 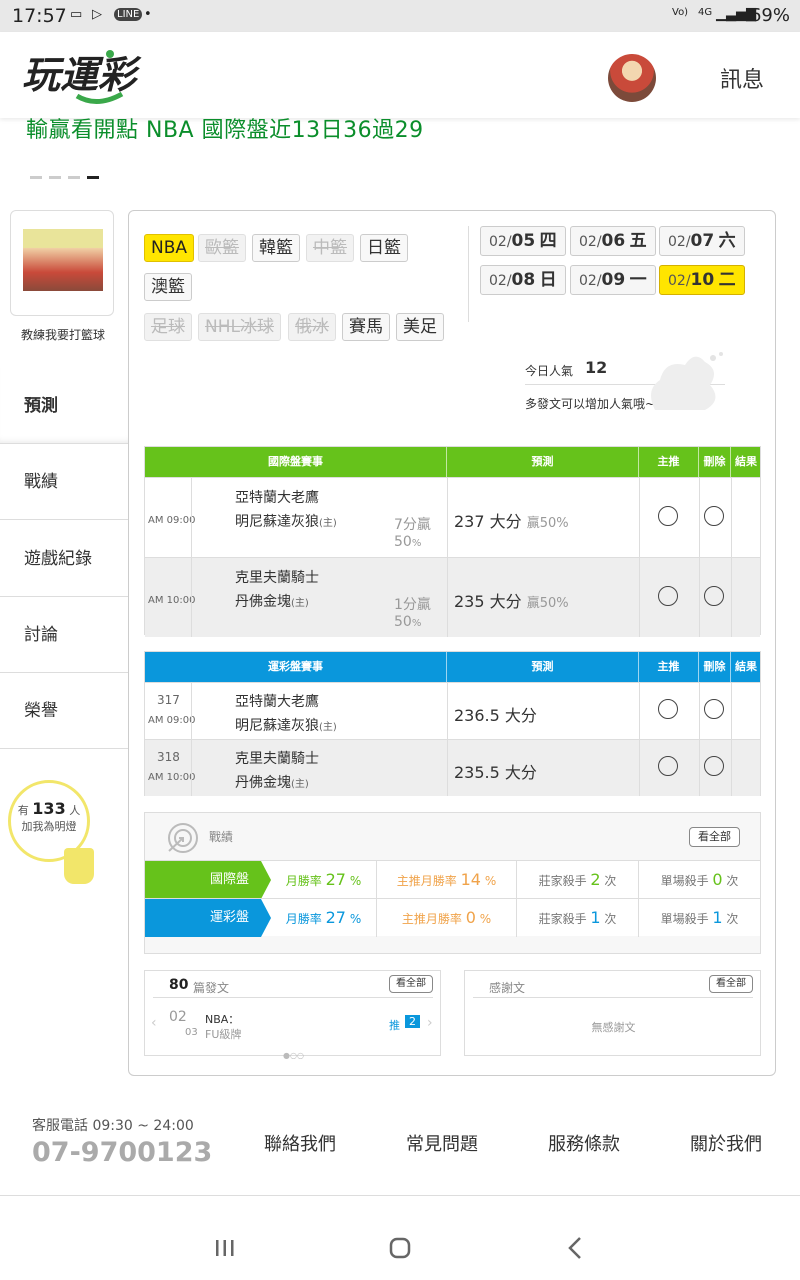 I want to click on nav-discuss: 討論, so click(x=64, y=635).